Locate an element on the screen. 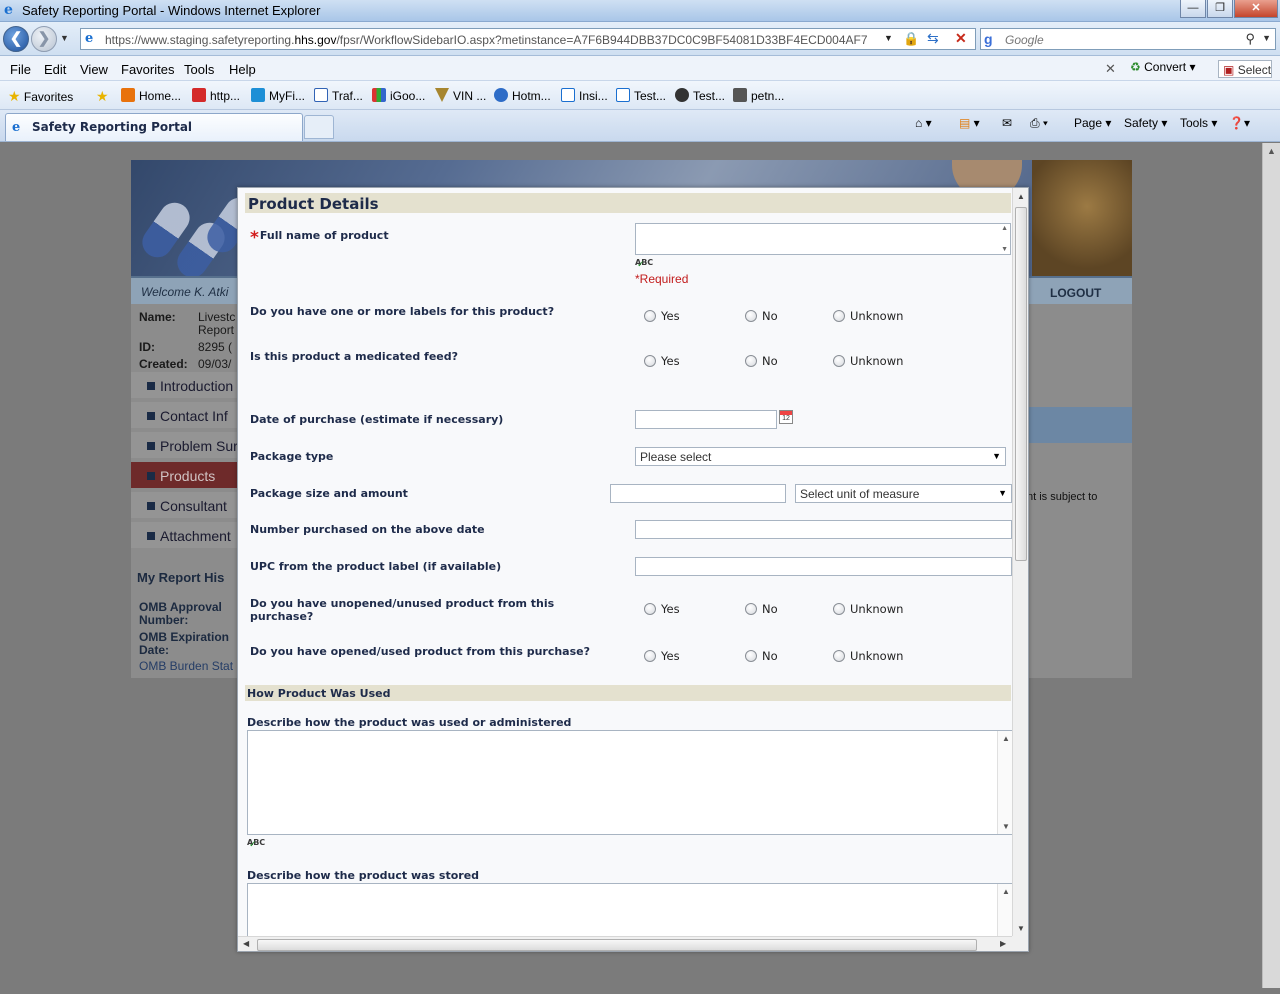  new-tab-button is located at coordinates (319, 127).